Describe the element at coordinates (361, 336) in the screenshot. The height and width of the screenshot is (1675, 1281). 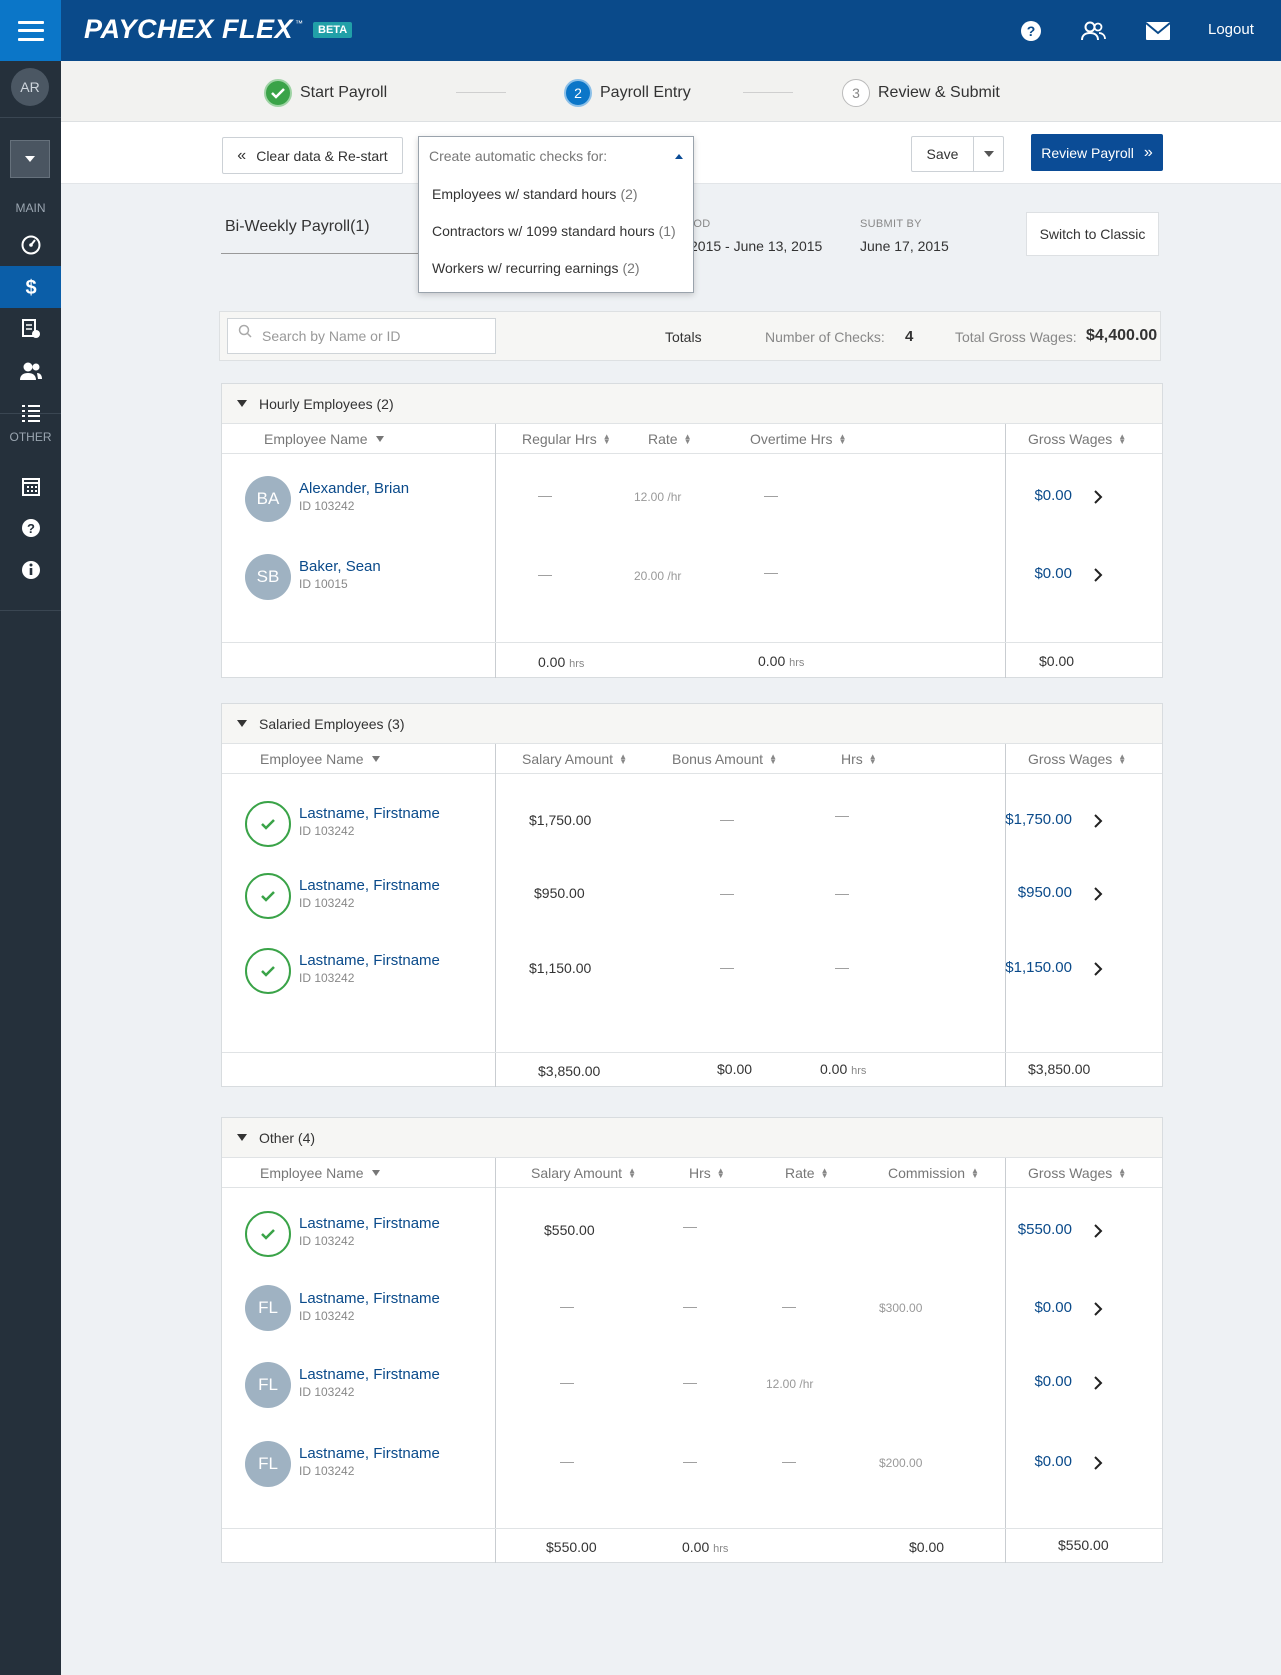
I see `search-input` at that location.